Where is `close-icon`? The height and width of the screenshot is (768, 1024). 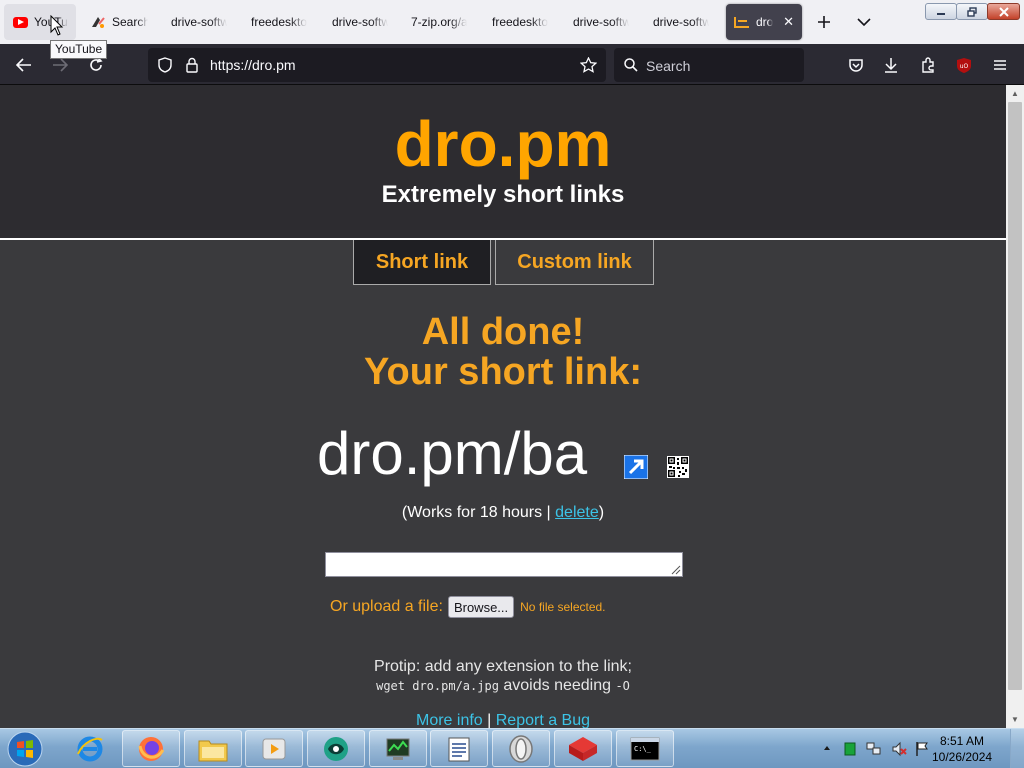
close-icon is located at coordinates (1003, 11).